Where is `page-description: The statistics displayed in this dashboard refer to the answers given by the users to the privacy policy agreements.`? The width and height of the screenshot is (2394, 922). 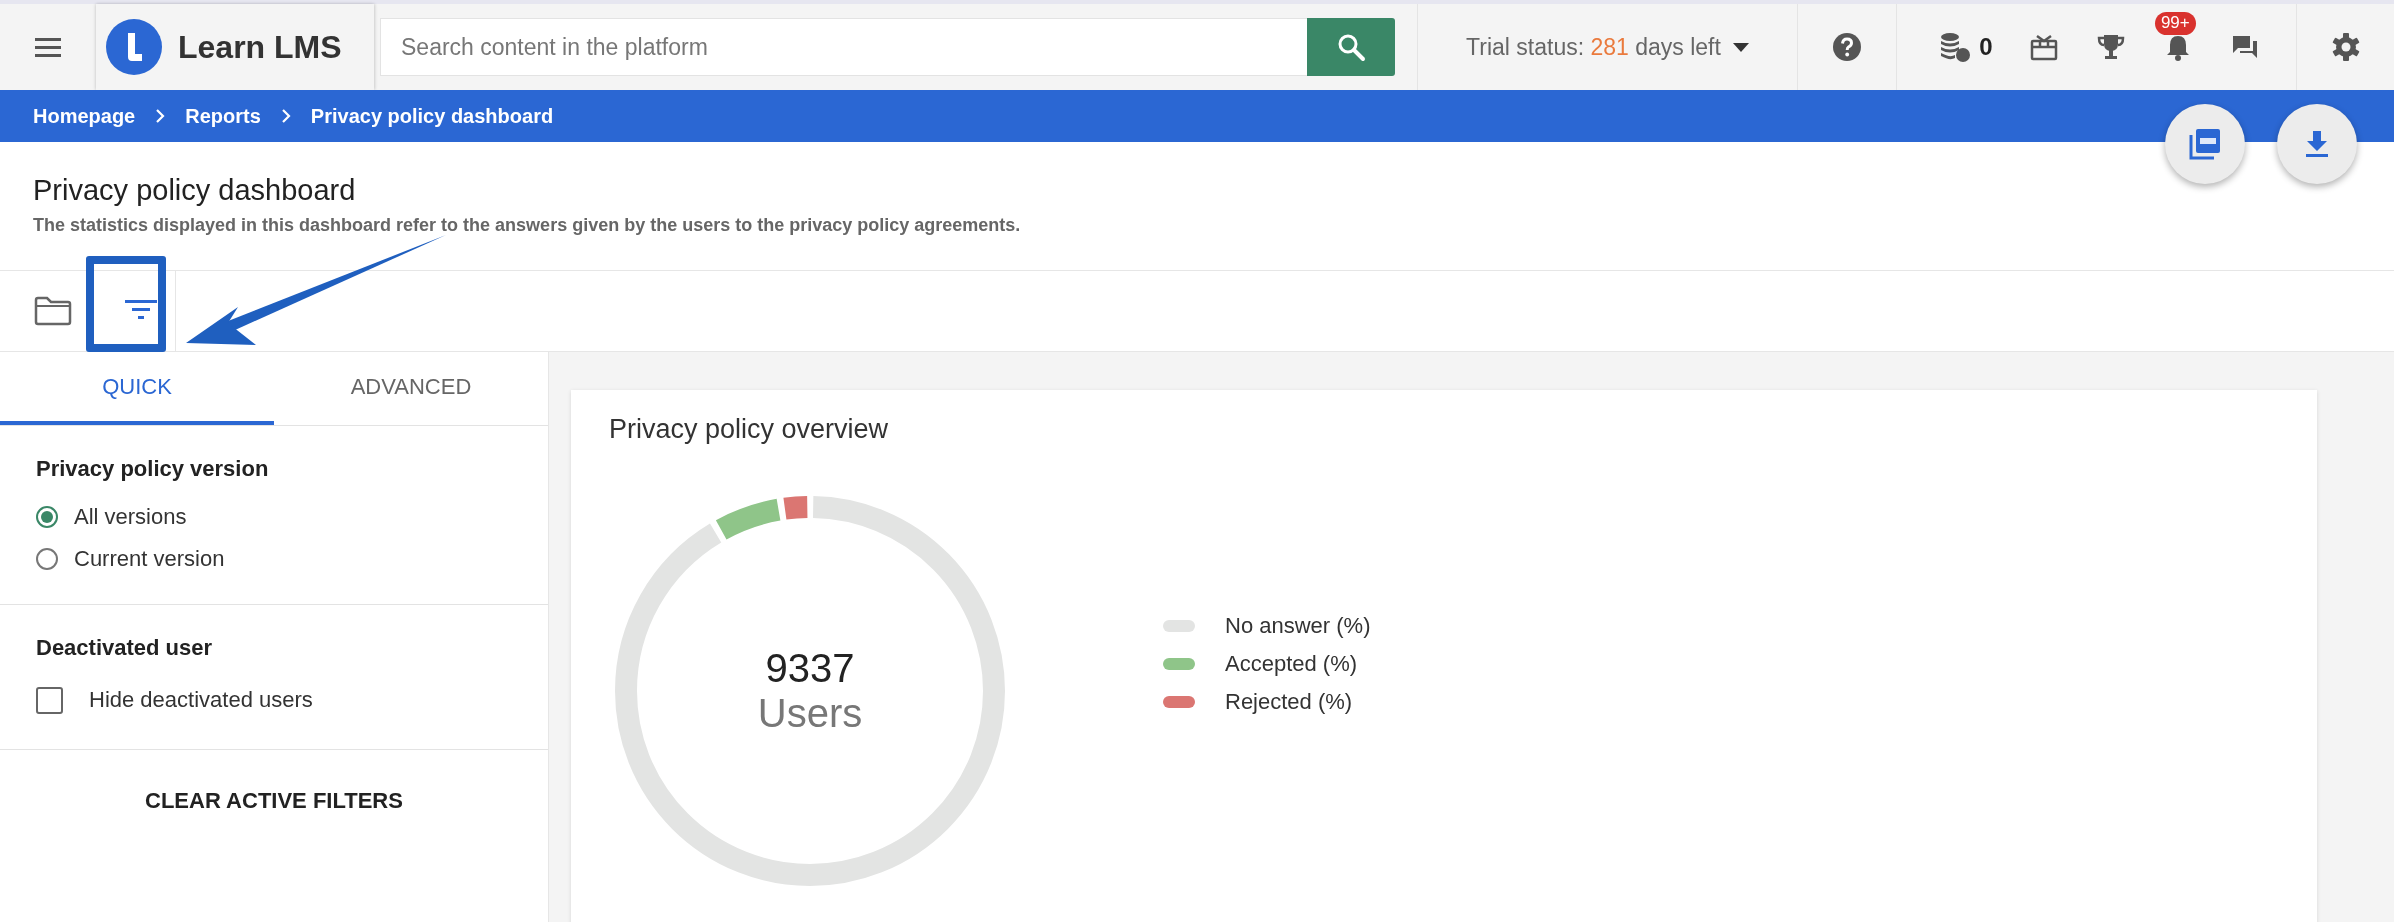
page-description: The statistics displayed in this dashboard refer to the answers given by the users to the privacy policy agreements. is located at coordinates (527, 225).